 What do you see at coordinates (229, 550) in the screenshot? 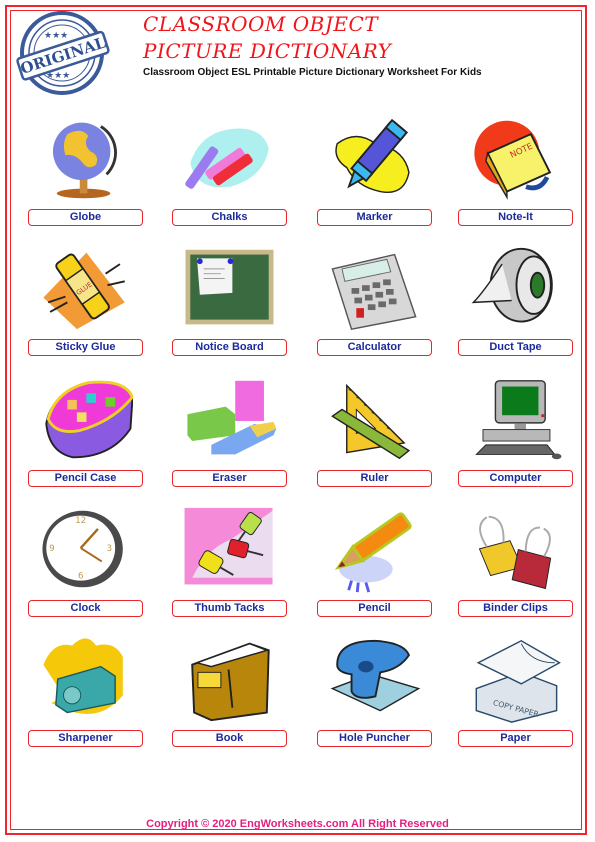
I see `thumb-tacks-icon` at bounding box center [229, 550].